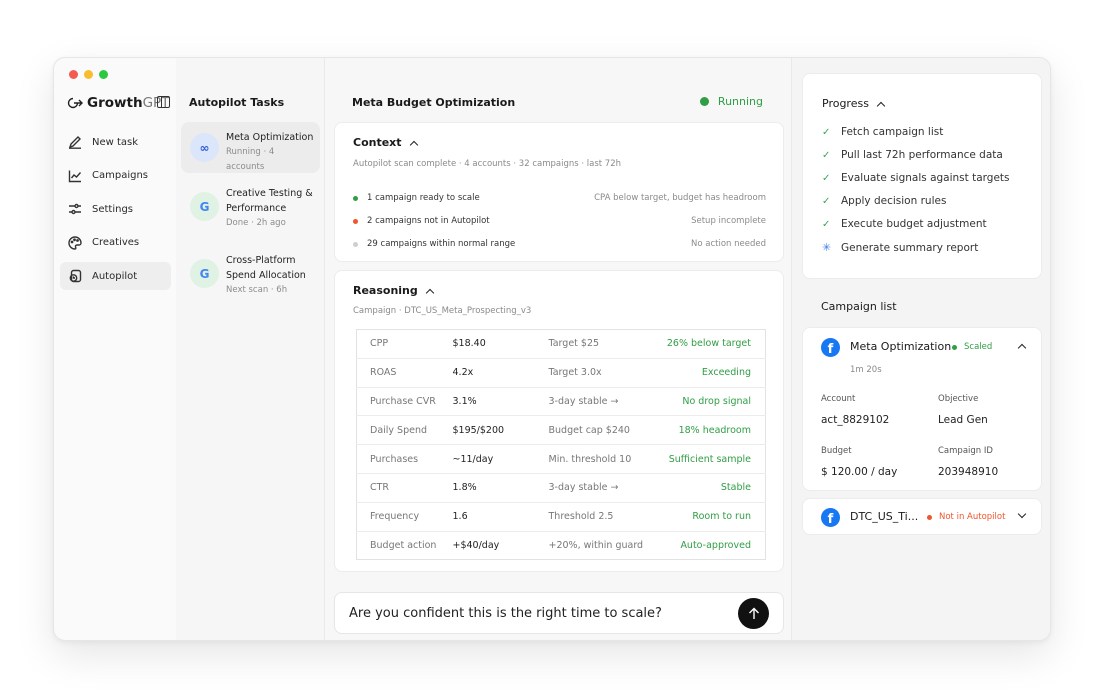  I want to click on table-row: ROAS 4.2x Target 3.0x Exceeding, so click(561, 373).